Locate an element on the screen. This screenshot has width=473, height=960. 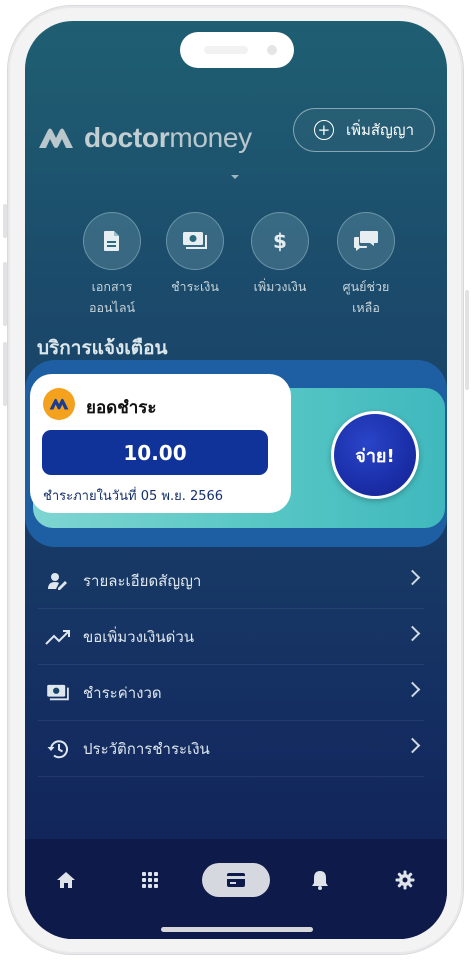
quick-action-payment: ชำระเงิน is located at coordinates (195, 254).